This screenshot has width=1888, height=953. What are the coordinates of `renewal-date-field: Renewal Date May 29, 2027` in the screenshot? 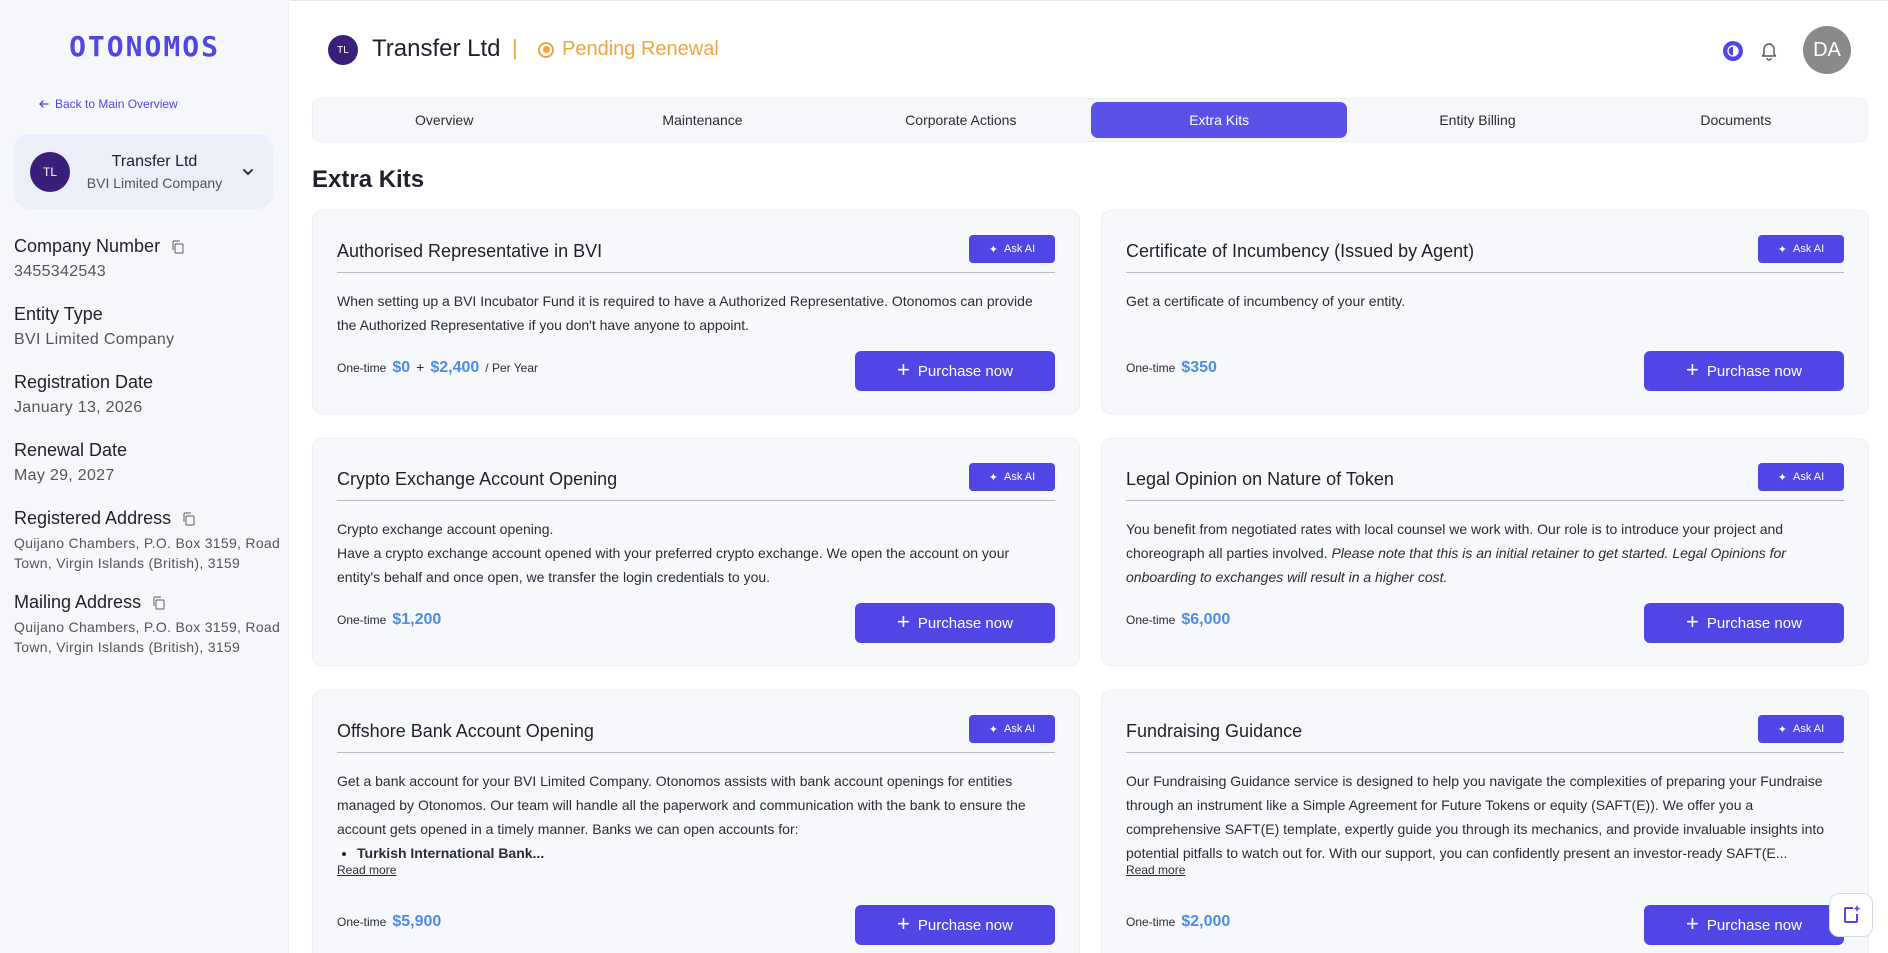 It's located at (70, 462).